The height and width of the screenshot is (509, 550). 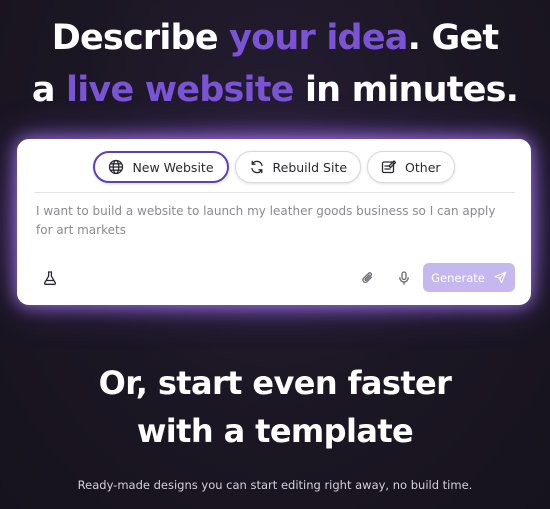 I want to click on hero-text: . Get, so click(x=453, y=38).